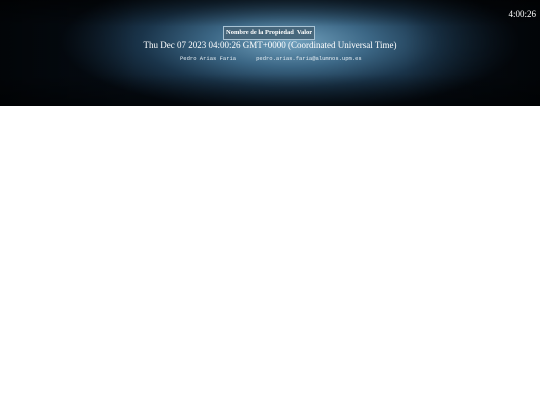 The width and height of the screenshot is (540, 405). I want to click on author-name: Pedro Arias Faria, so click(208, 58).